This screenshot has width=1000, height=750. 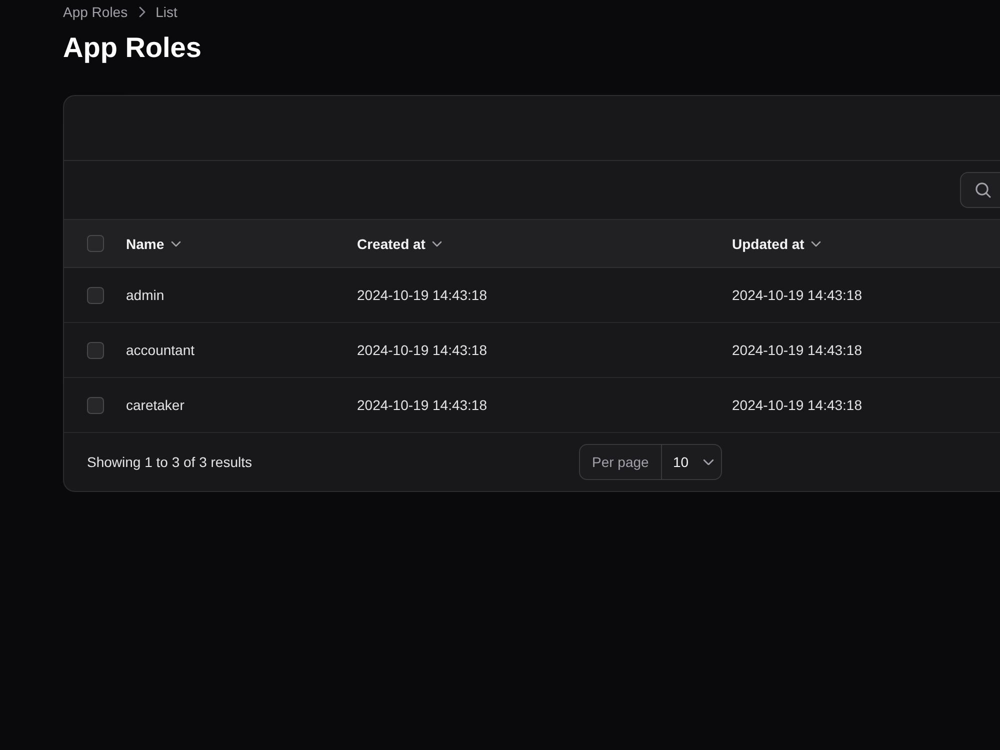 I want to click on page-title: App Roles, so click(x=132, y=48).